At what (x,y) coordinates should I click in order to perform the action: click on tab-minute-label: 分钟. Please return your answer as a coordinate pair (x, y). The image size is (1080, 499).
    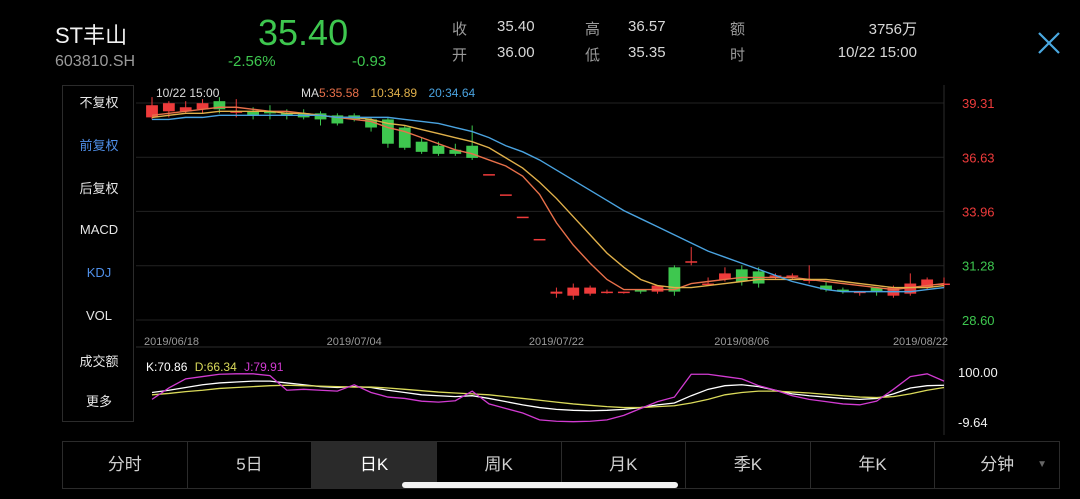
    Looking at the image, I should click on (997, 464).